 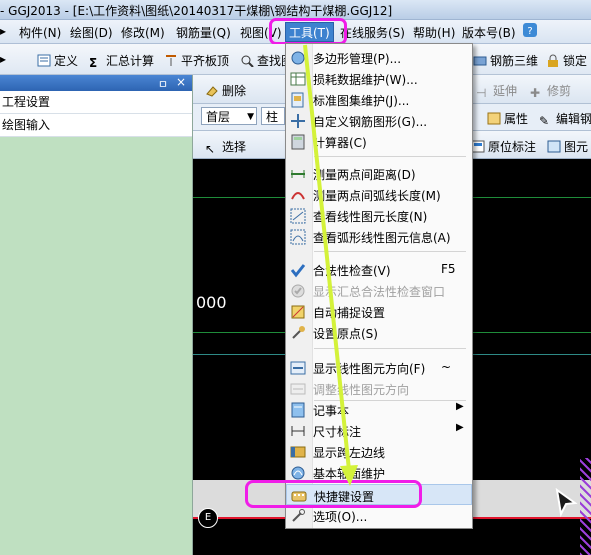 I want to click on annotation-arrow, so click(x=330, y=265).